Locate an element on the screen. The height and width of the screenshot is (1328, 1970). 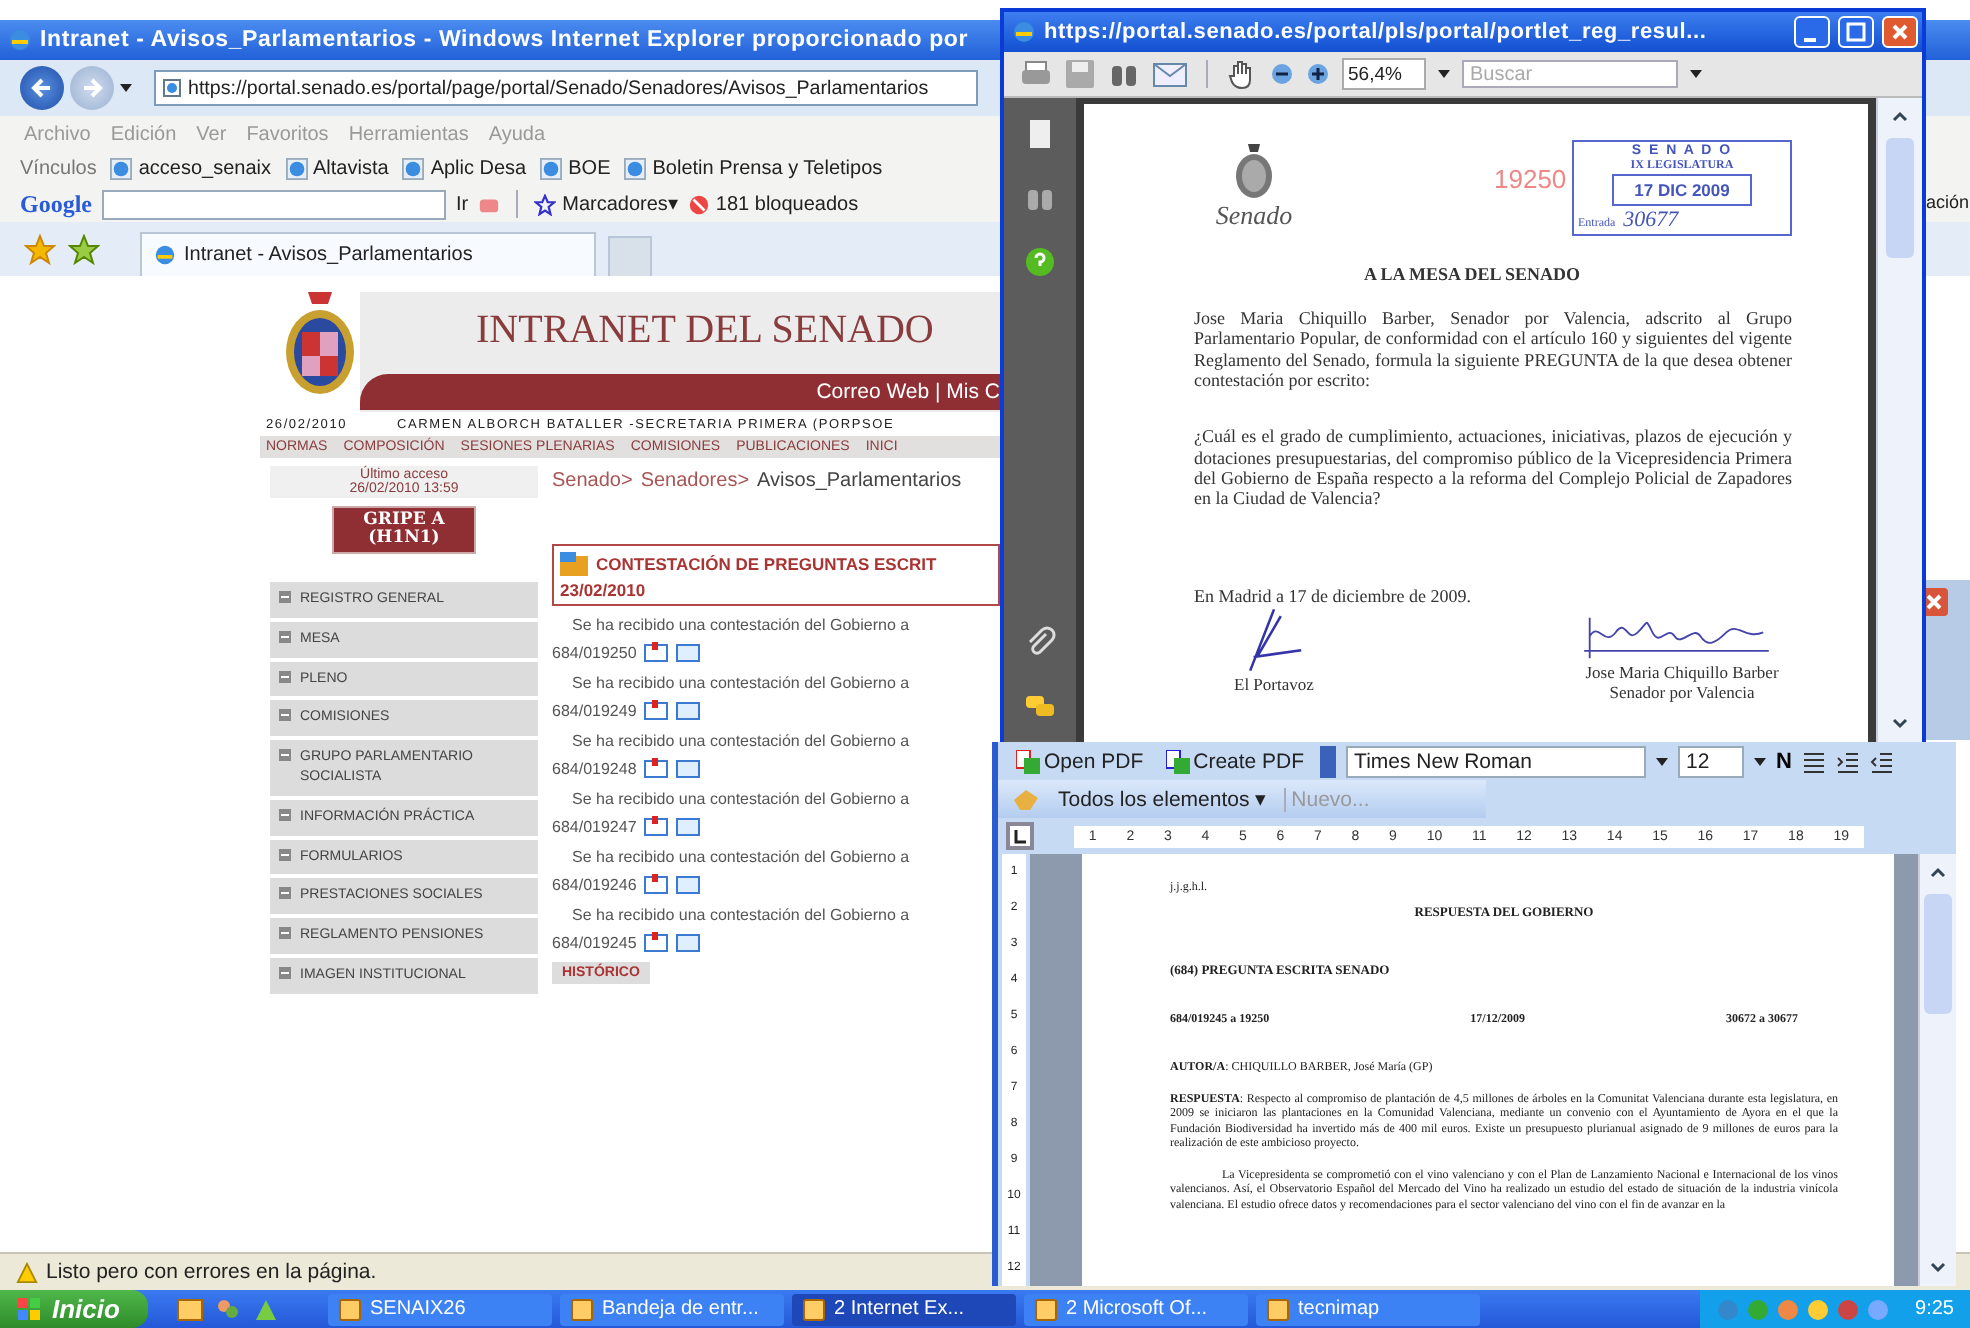
justify-icon is located at coordinates (1814, 761).